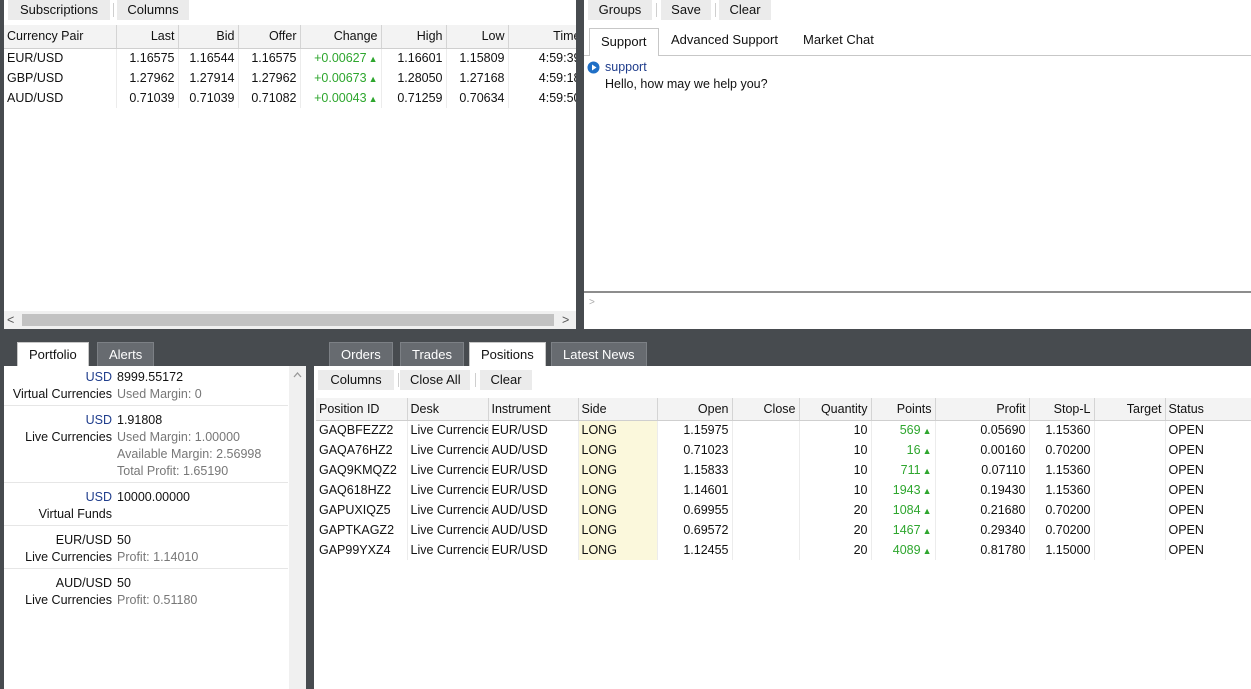 The height and width of the screenshot is (689, 1251). What do you see at coordinates (362, 409) in the screenshot?
I see `col-header-position-id: Position ID` at bounding box center [362, 409].